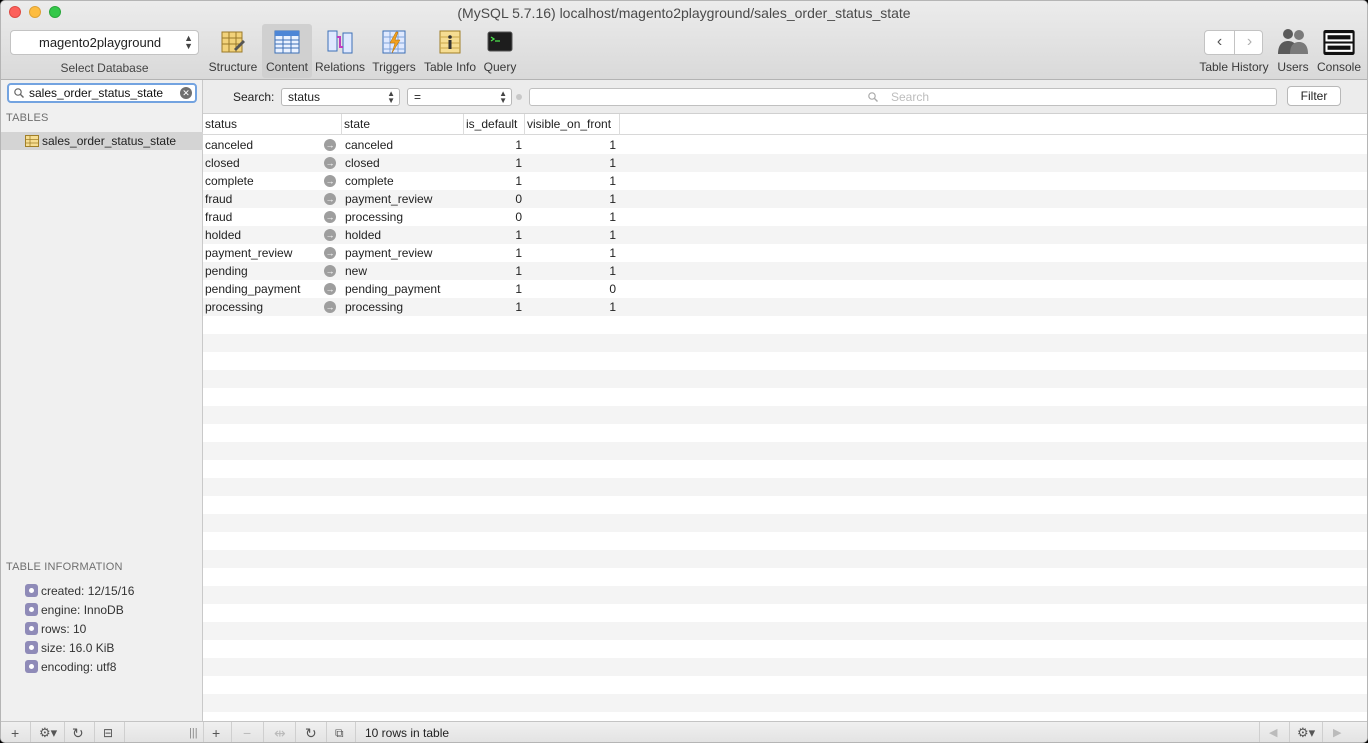 This screenshot has width=1368, height=743. What do you see at coordinates (248, 253) in the screenshot?
I see `cell-status: payment_review` at bounding box center [248, 253].